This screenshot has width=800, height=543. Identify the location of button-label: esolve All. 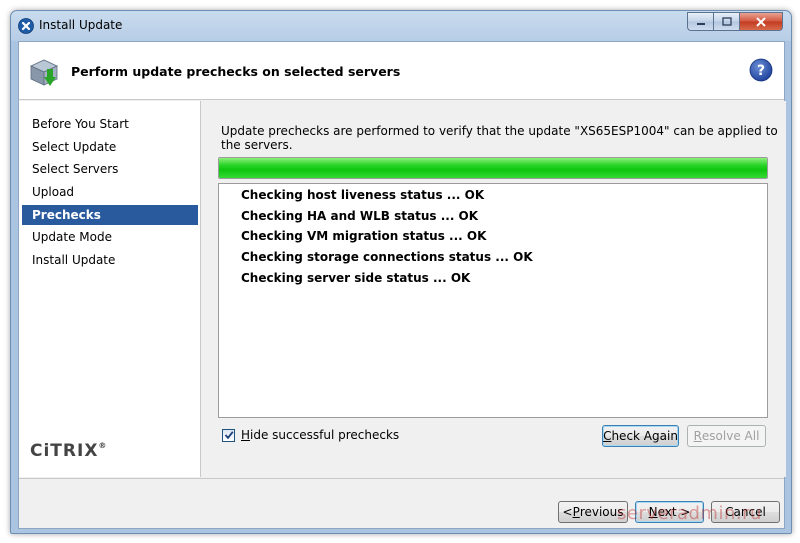
(730, 436).